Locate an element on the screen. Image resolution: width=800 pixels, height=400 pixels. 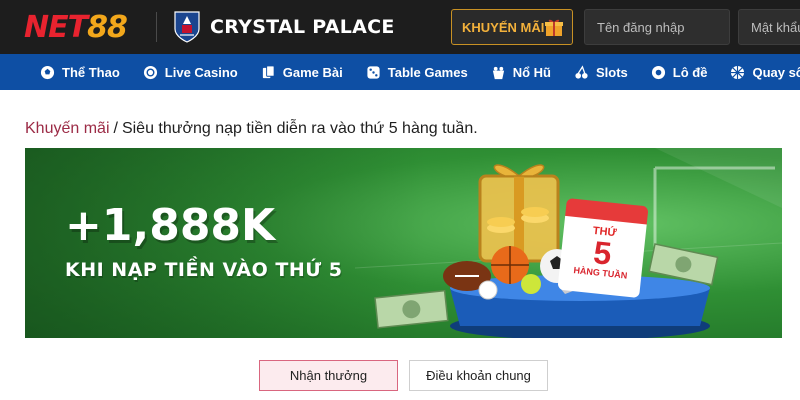
casino-chip-icon is located at coordinates (150, 72).